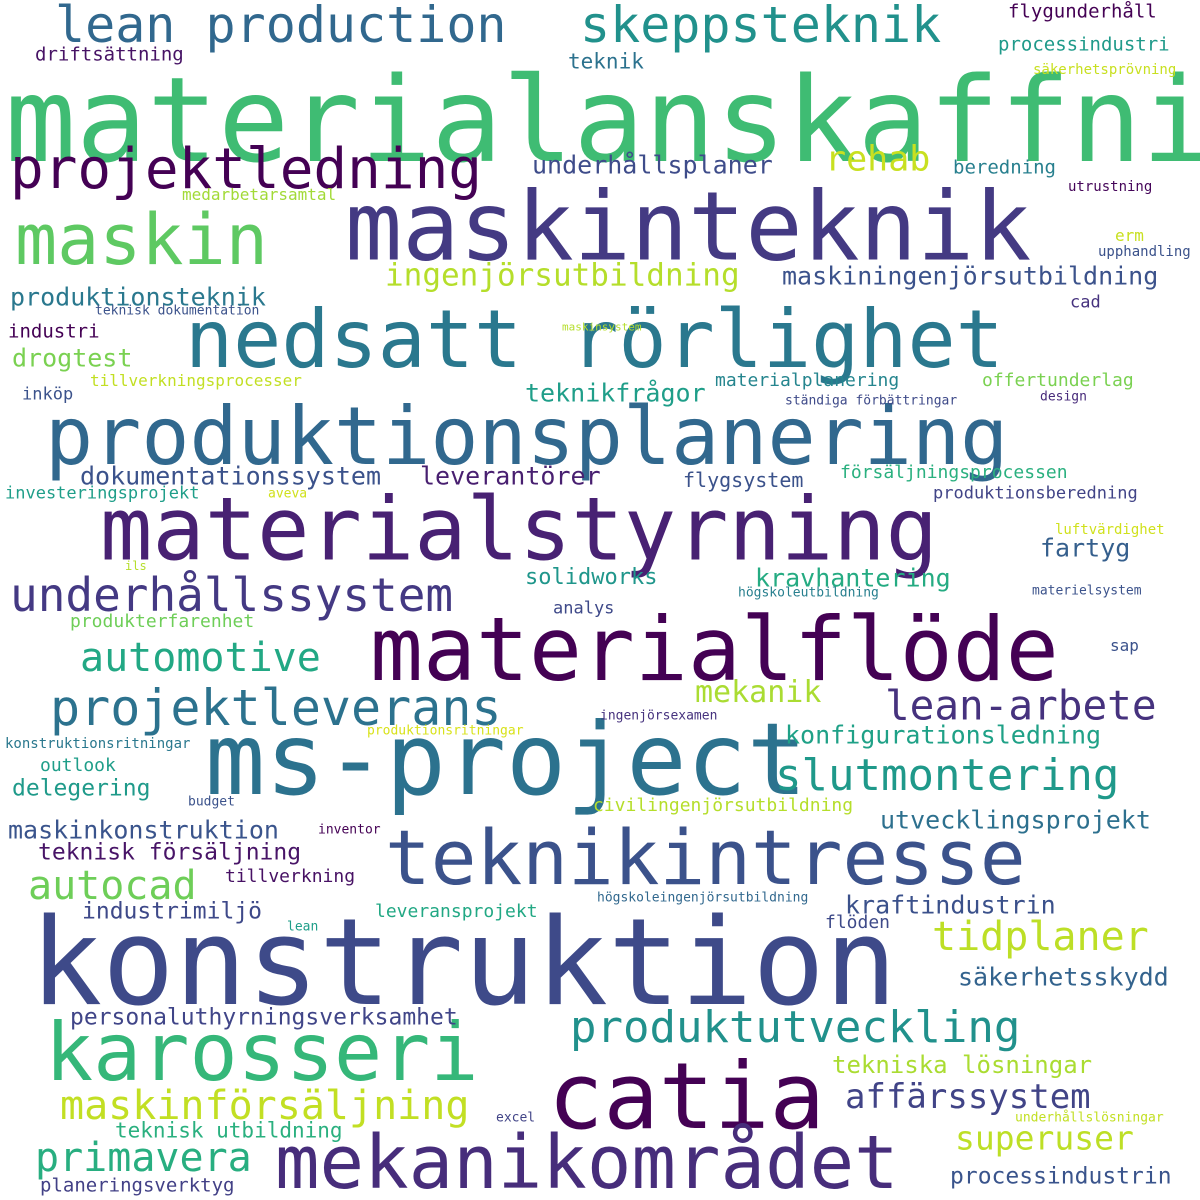  Describe the element at coordinates (659, 716) in the screenshot. I see `word-ingenjorsexamen: ingenjörsexamen` at that location.